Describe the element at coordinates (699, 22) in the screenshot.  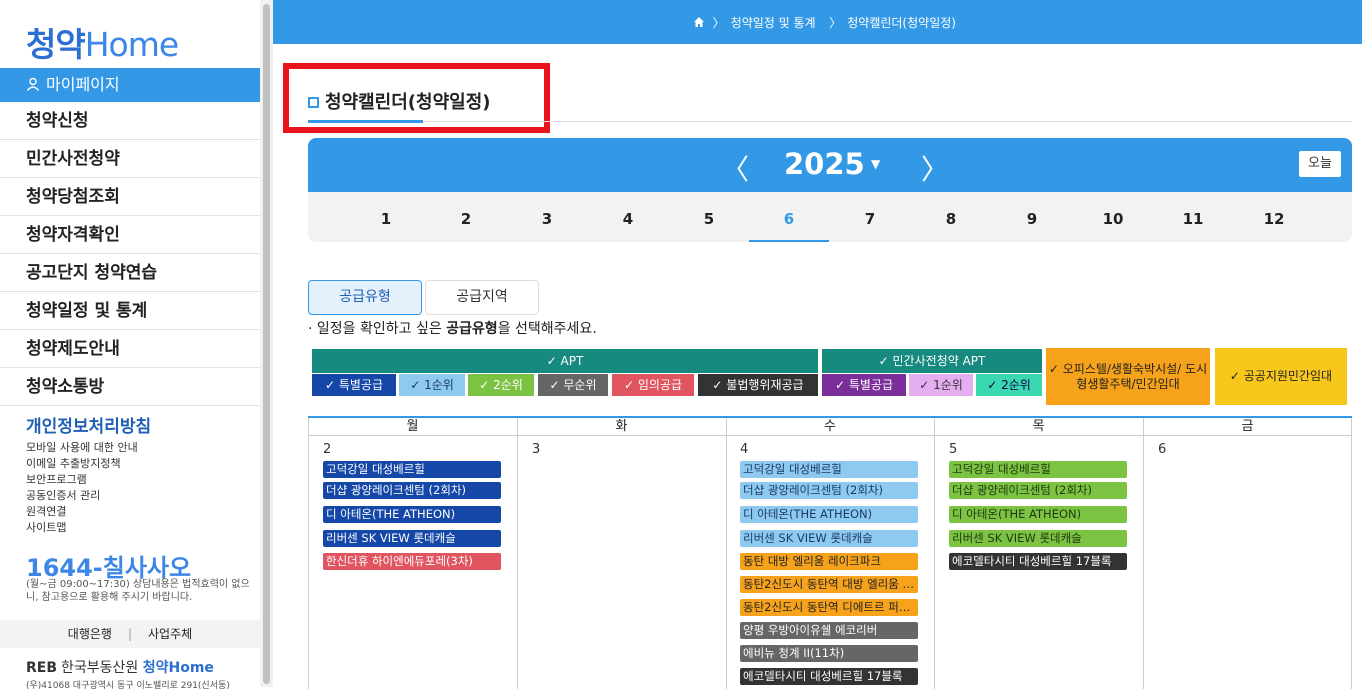
I see `home-icon` at that location.